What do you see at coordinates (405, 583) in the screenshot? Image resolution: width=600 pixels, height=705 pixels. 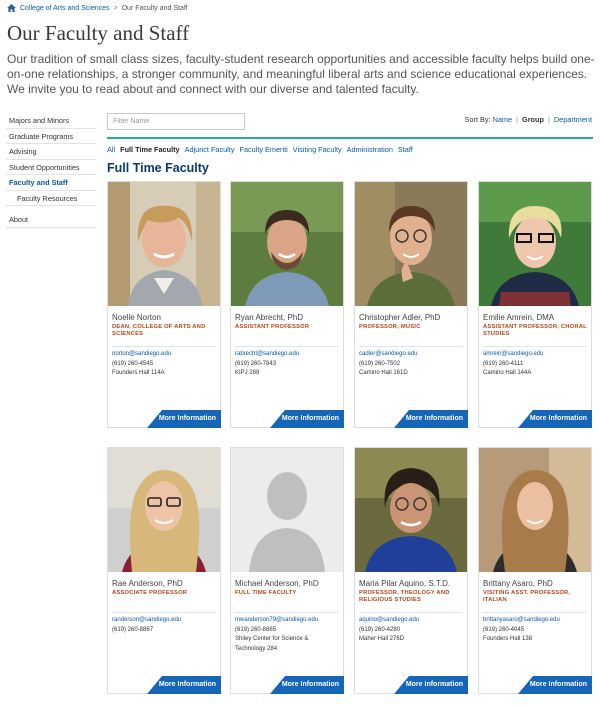 I see `faculty-name: Maria Pilar Aquino, S.T.D.` at bounding box center [405, 583].